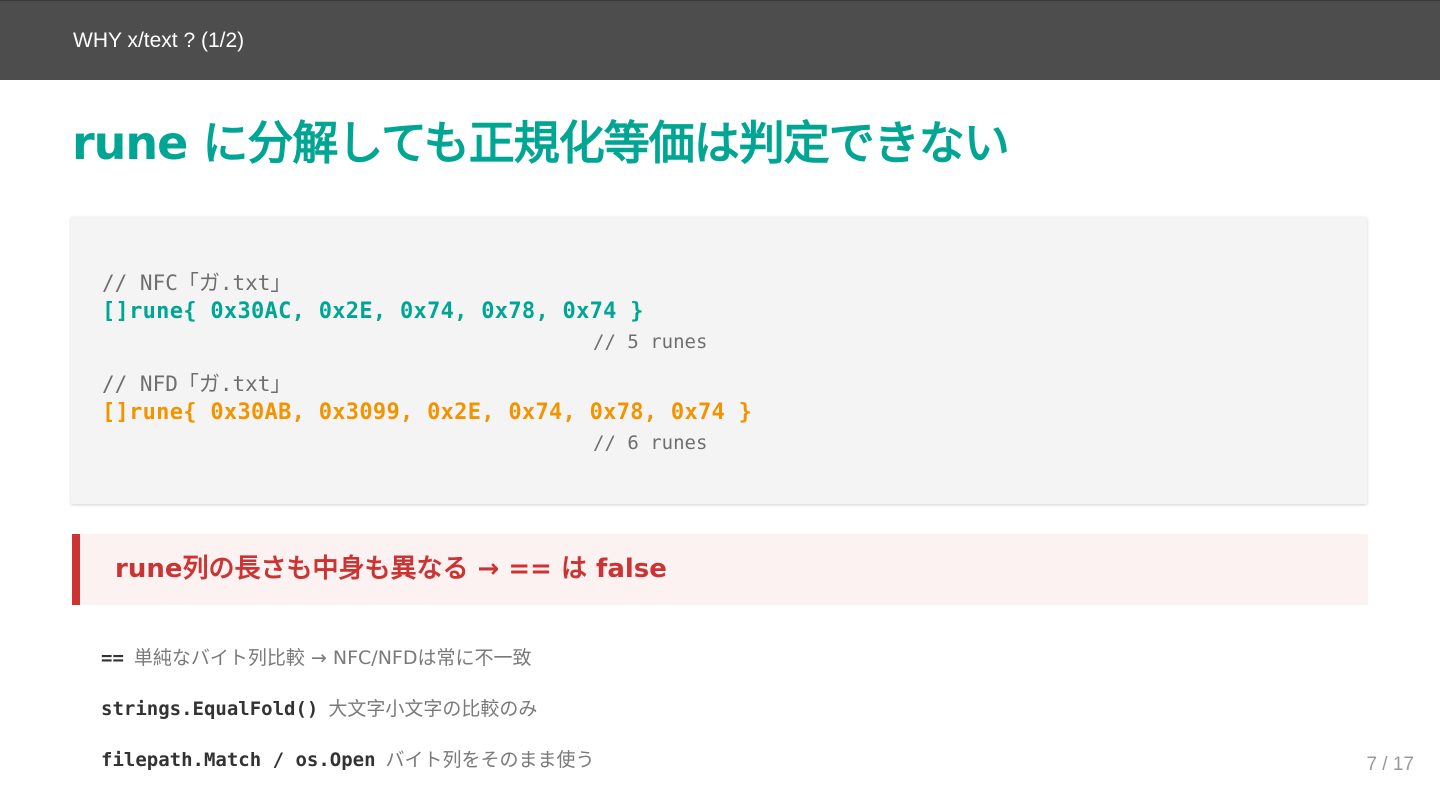  What do you see at coordinates (1390, 764) in the screenshot?
I see `page-number: 7 / 17` at bounding box center [1390, 764].